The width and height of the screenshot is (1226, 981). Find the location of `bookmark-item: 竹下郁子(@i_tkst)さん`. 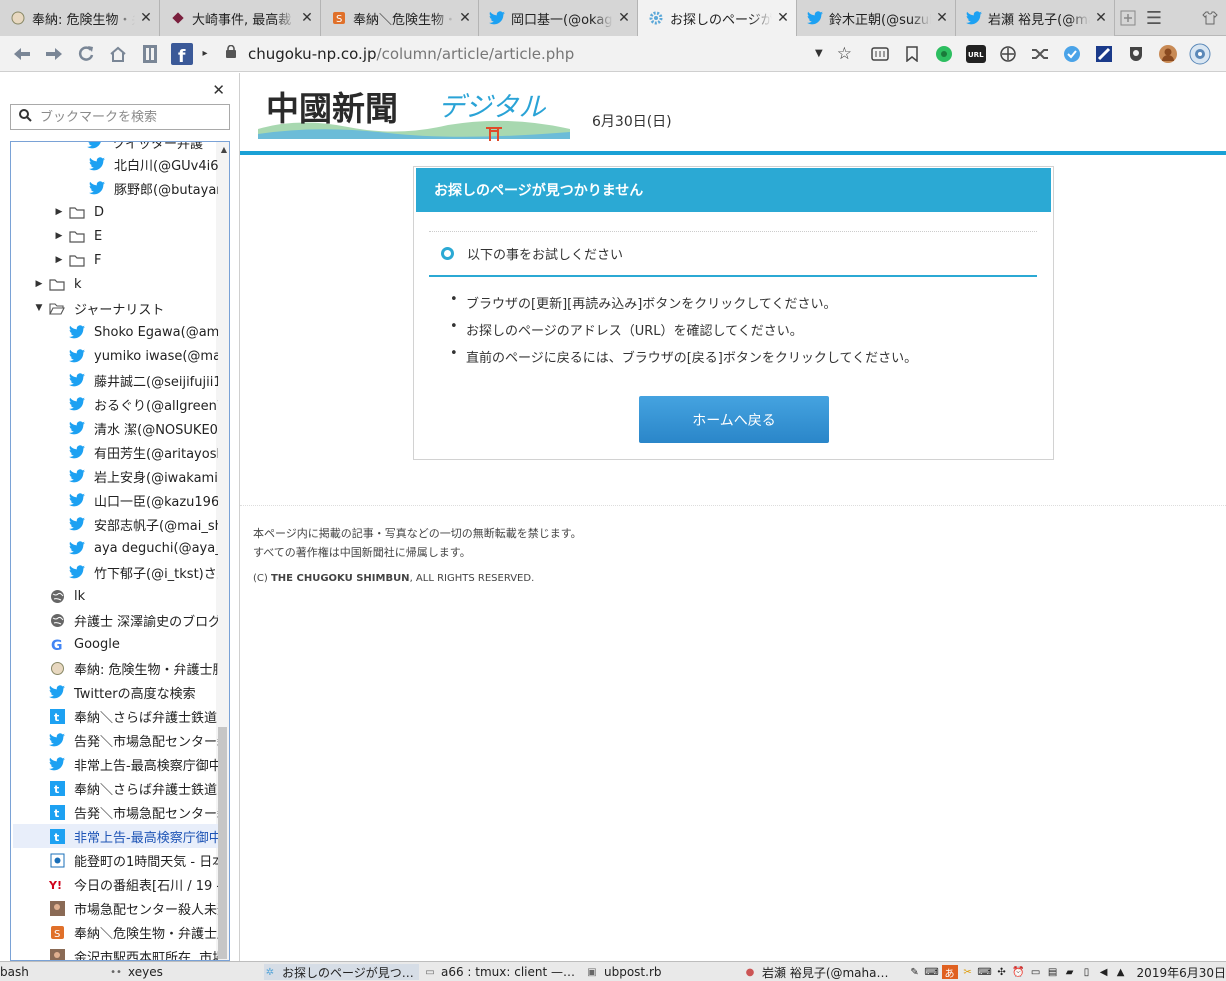

bookmark-item: 竹下郁子(@i_tkst)さん is located at coordinates (143, 572).